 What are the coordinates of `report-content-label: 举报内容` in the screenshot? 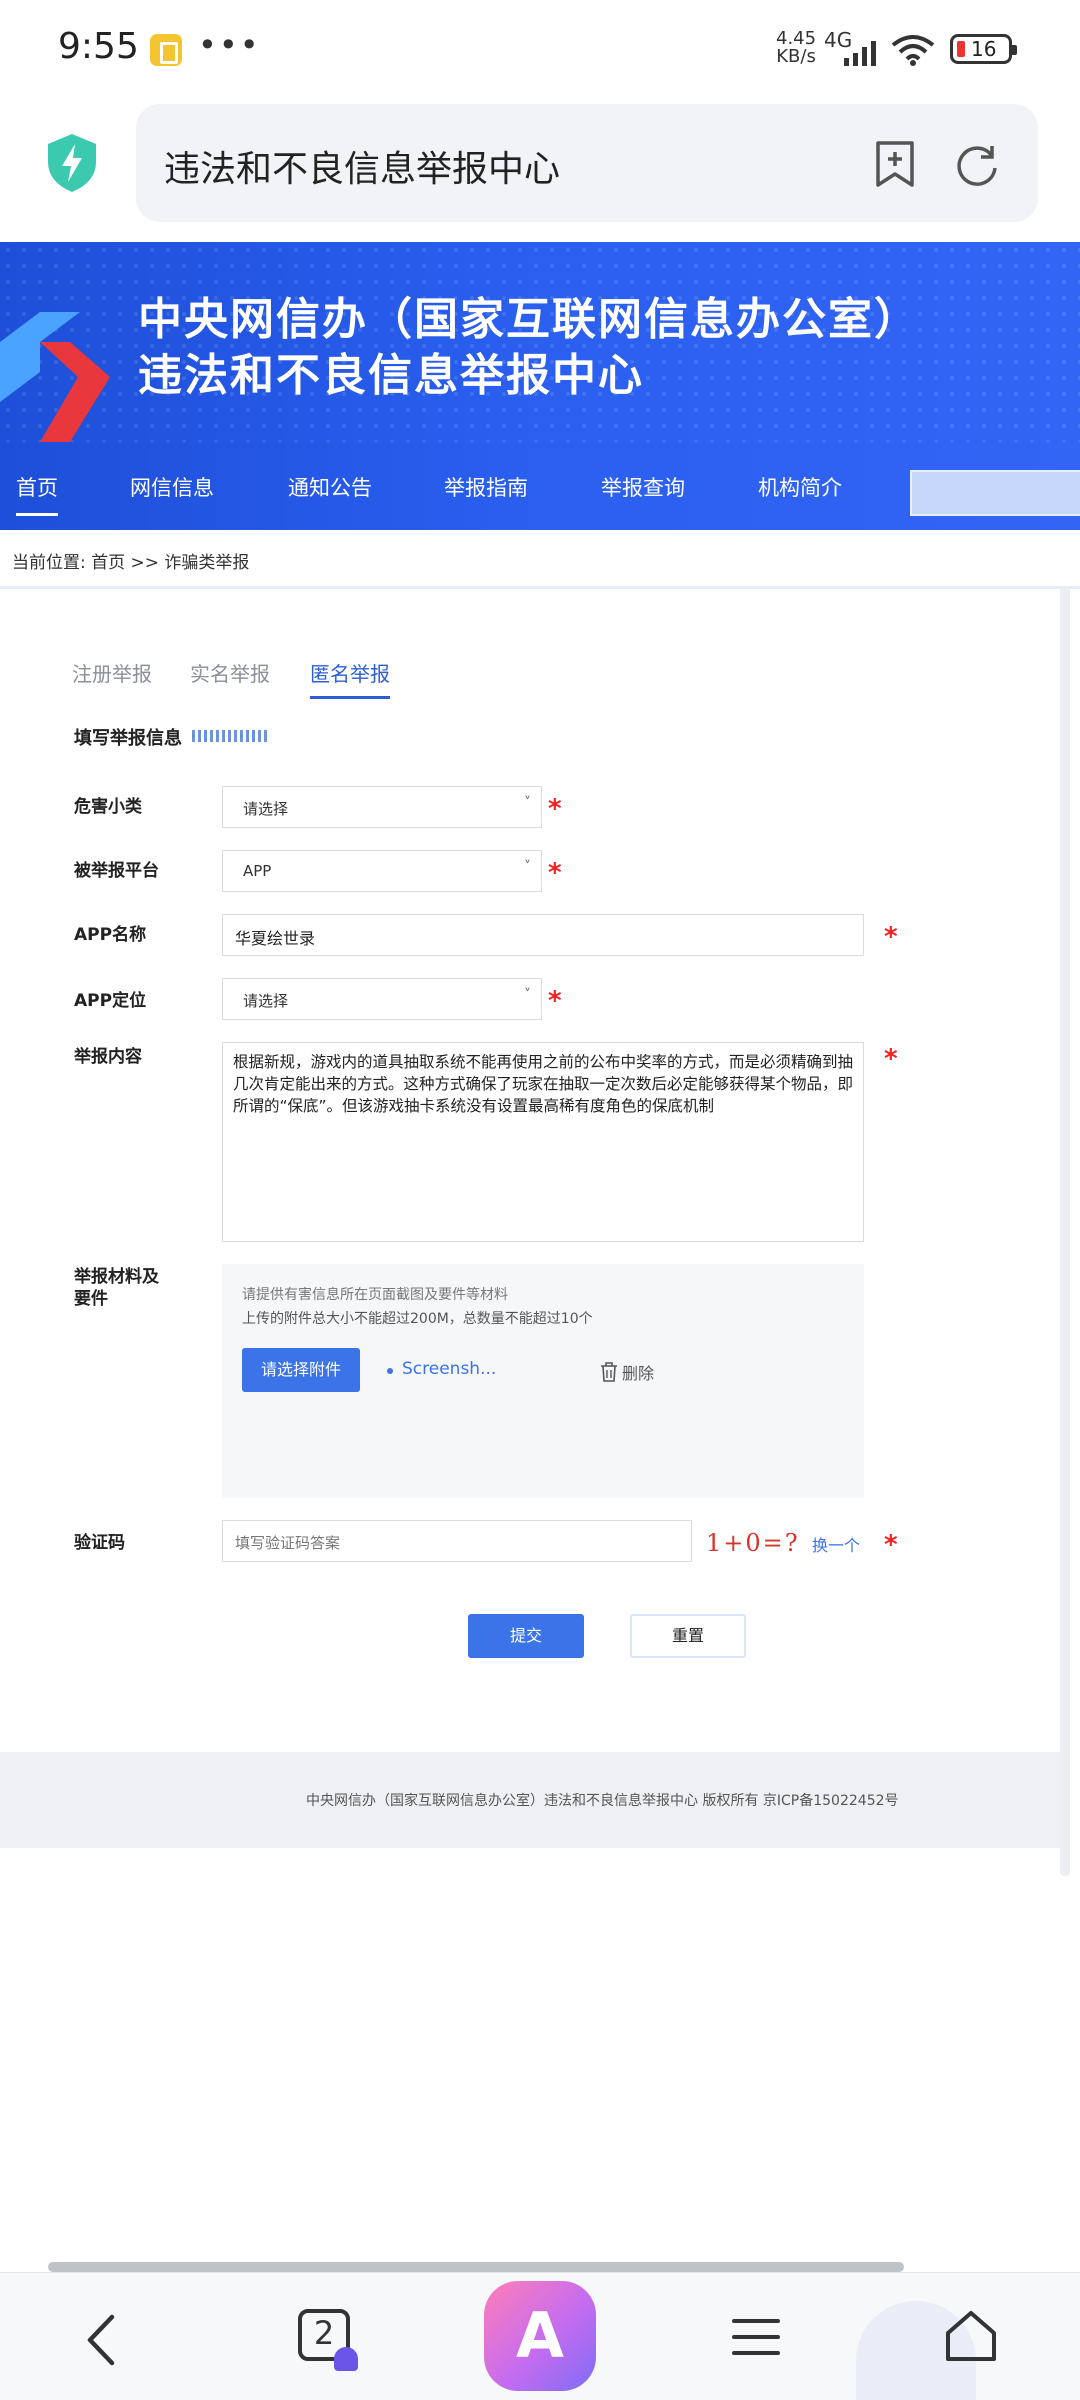 It's located at (108, 1057).